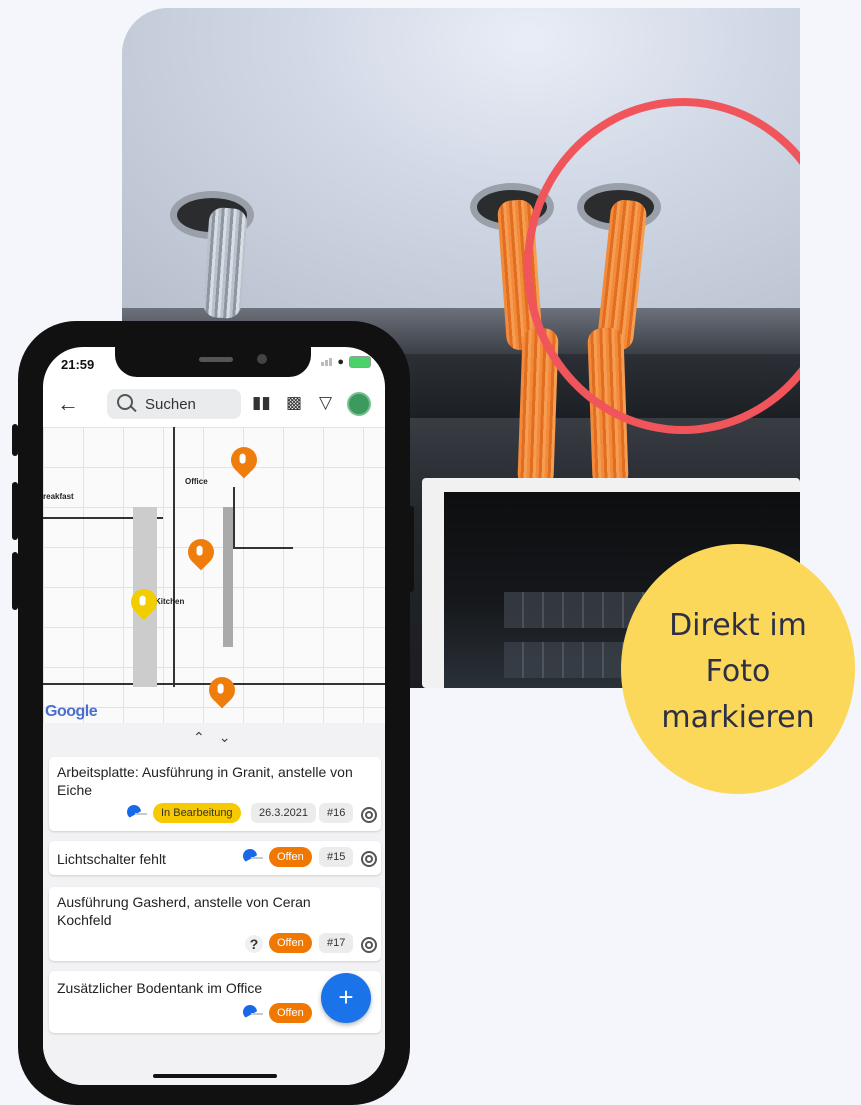 Image resolution: width=861 pixels, height=1105 pixels. Describe the element at coordinates (78, 364) in the screenshot. I see `status-time: 21:59` at that location.